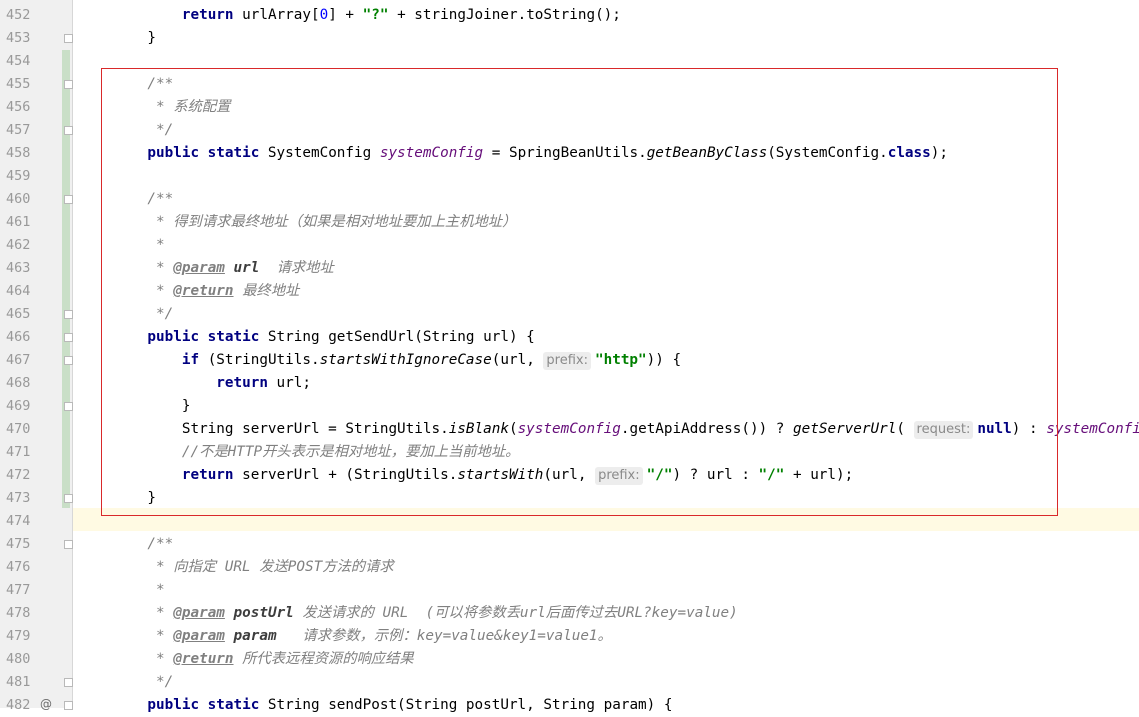 The height and width of the screenshot is (717, 1139). Describe the element at coordinates (18, 406) in the screenshot. I see `line-number: 469` at that location.